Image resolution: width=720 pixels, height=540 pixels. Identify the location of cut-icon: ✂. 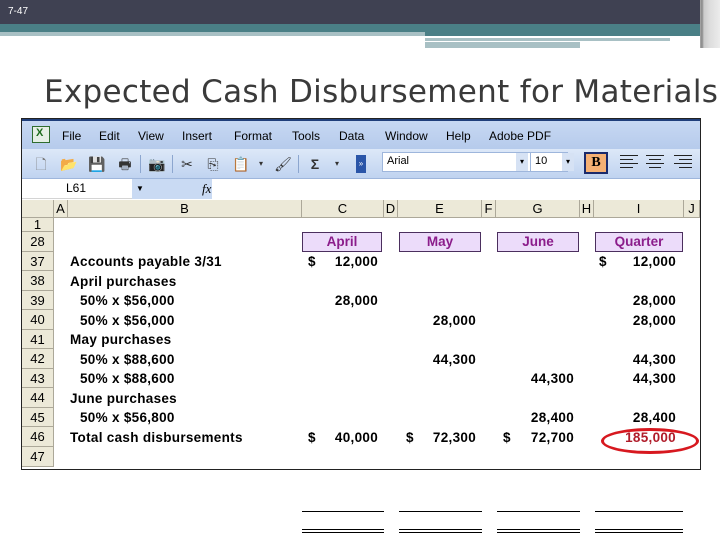
(187, 164).